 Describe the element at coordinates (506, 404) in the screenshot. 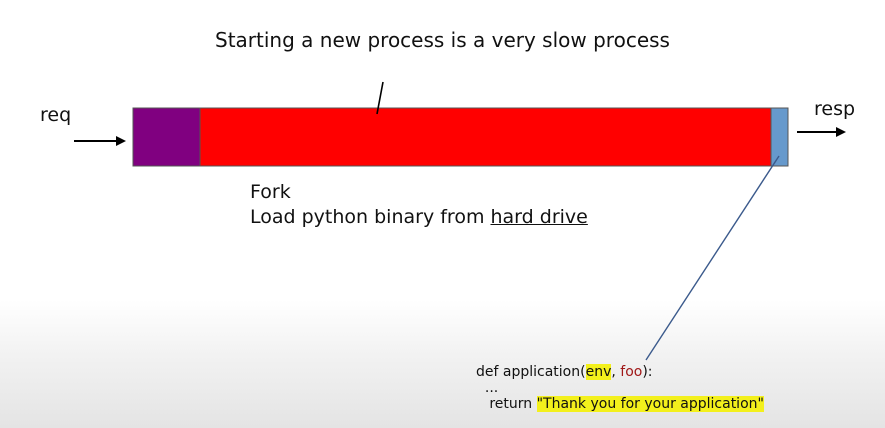

I see `code-return: return` at that location.